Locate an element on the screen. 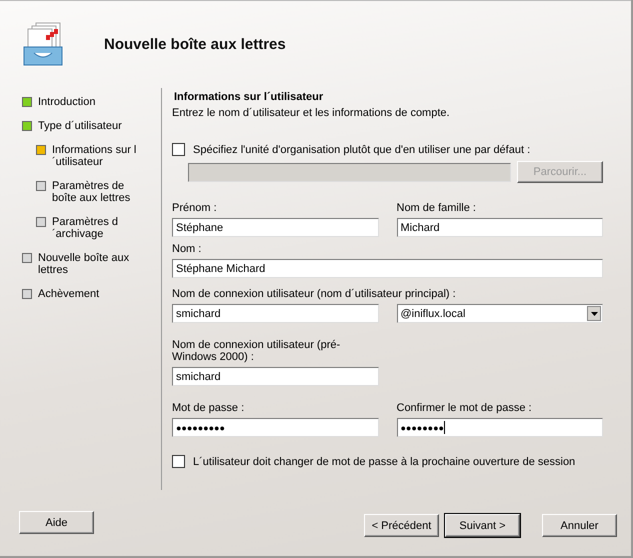  wizard-button: < Précédent is located at coordinates (401, 525).